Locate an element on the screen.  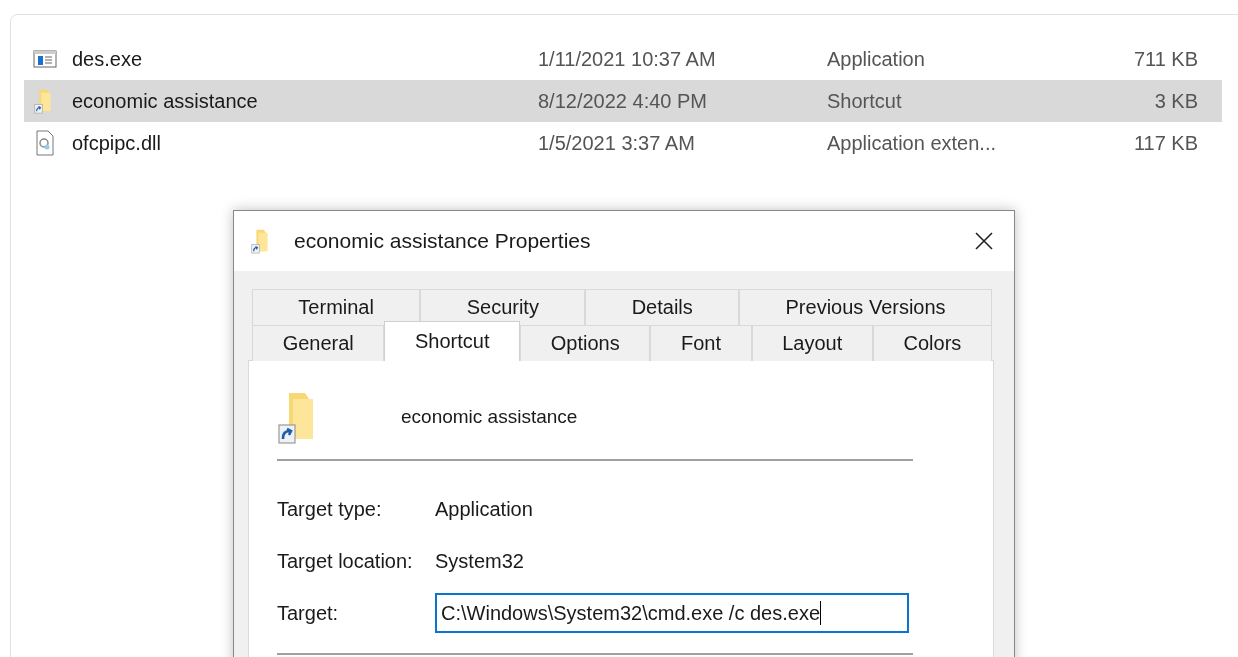
close-icon is located at coordinates (984, 241).